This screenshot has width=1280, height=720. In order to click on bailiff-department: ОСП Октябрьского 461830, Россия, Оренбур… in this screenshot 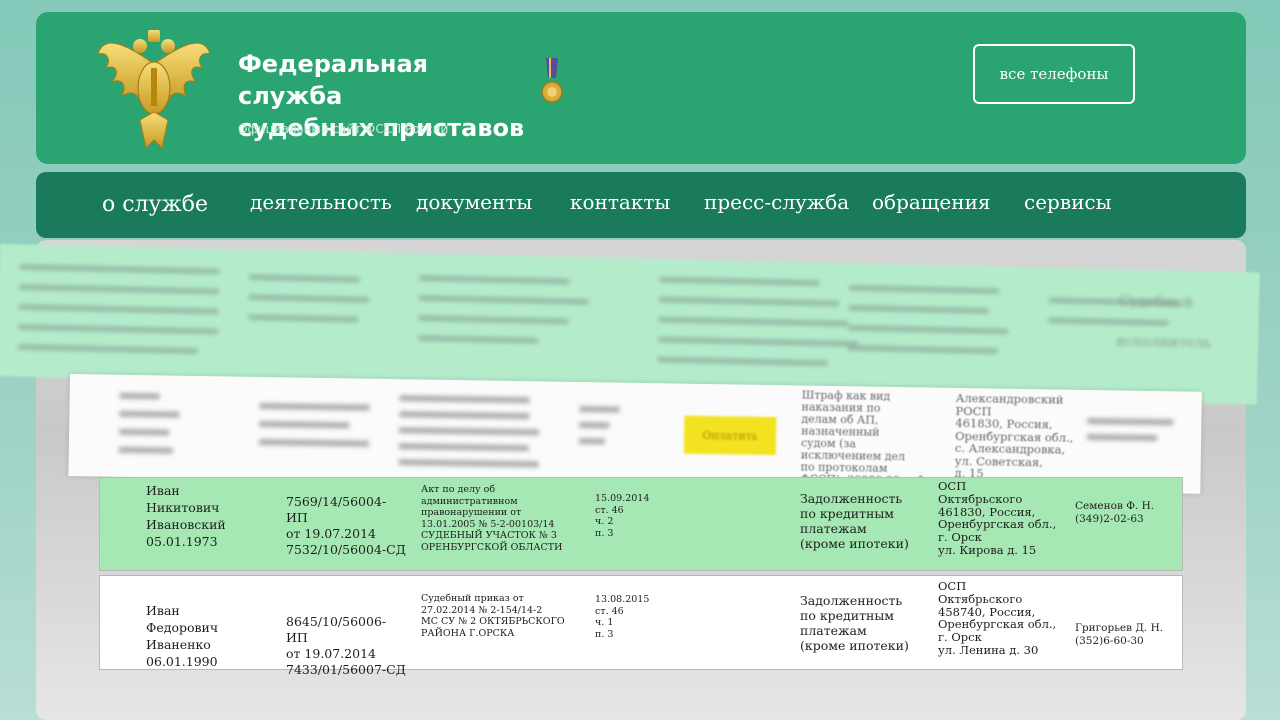, I will do `click(997, 518)`.